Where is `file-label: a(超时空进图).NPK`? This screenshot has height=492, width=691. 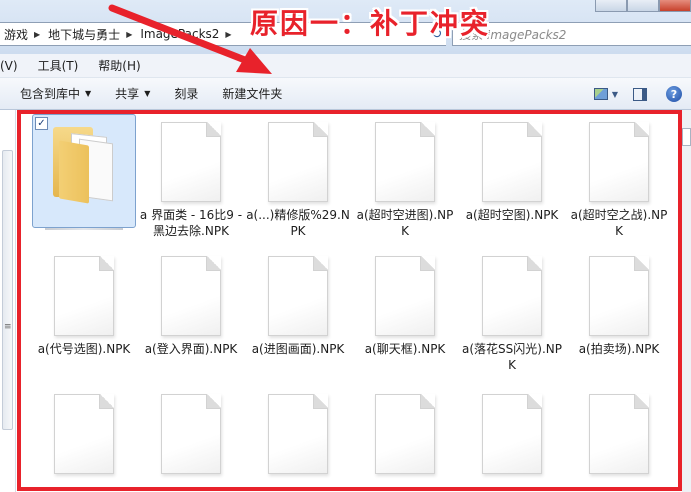 file-label: a(超时空进图).NPK is located at coordinates (405, 223).